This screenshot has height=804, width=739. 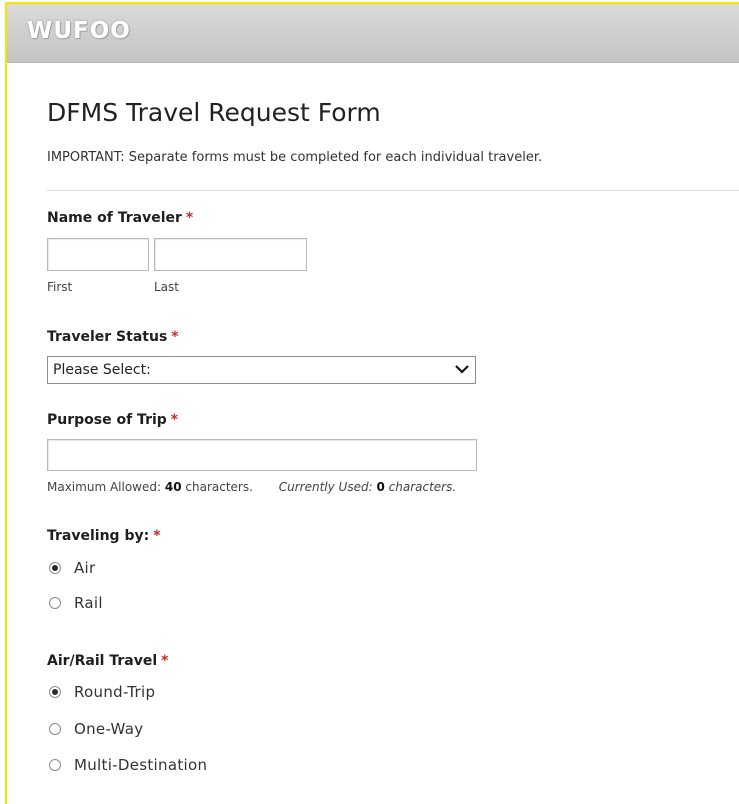 I want to click on chevron-down-icon, so click(x=462, y=369).